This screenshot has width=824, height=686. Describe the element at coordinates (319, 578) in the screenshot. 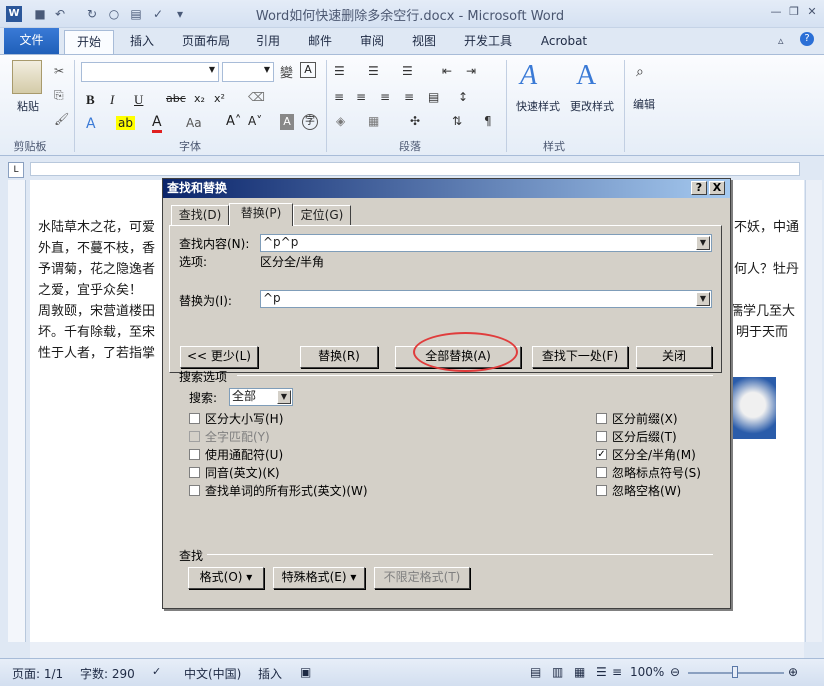

I see `special-button: 特殊格式(E) ▾` at that location.